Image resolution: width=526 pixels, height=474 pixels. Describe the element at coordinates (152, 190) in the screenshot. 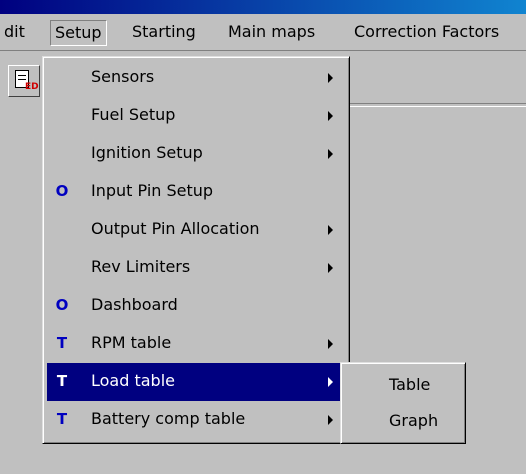

I see `menu-item-label: Input Pin Setup` at that location.